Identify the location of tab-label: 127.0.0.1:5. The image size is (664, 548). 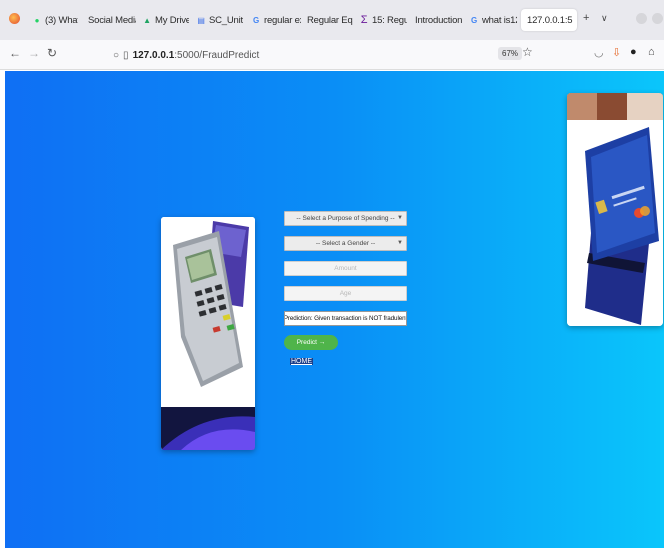
(550, 20).